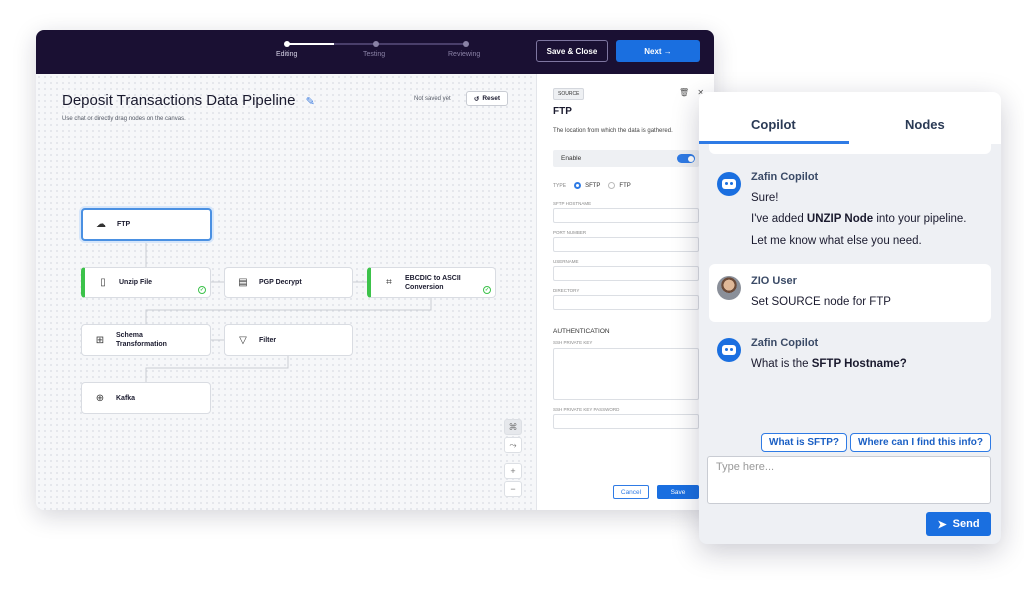 This screenshot has width=1024, height=590. I want to click on enable-toggle, so click(686, 158).